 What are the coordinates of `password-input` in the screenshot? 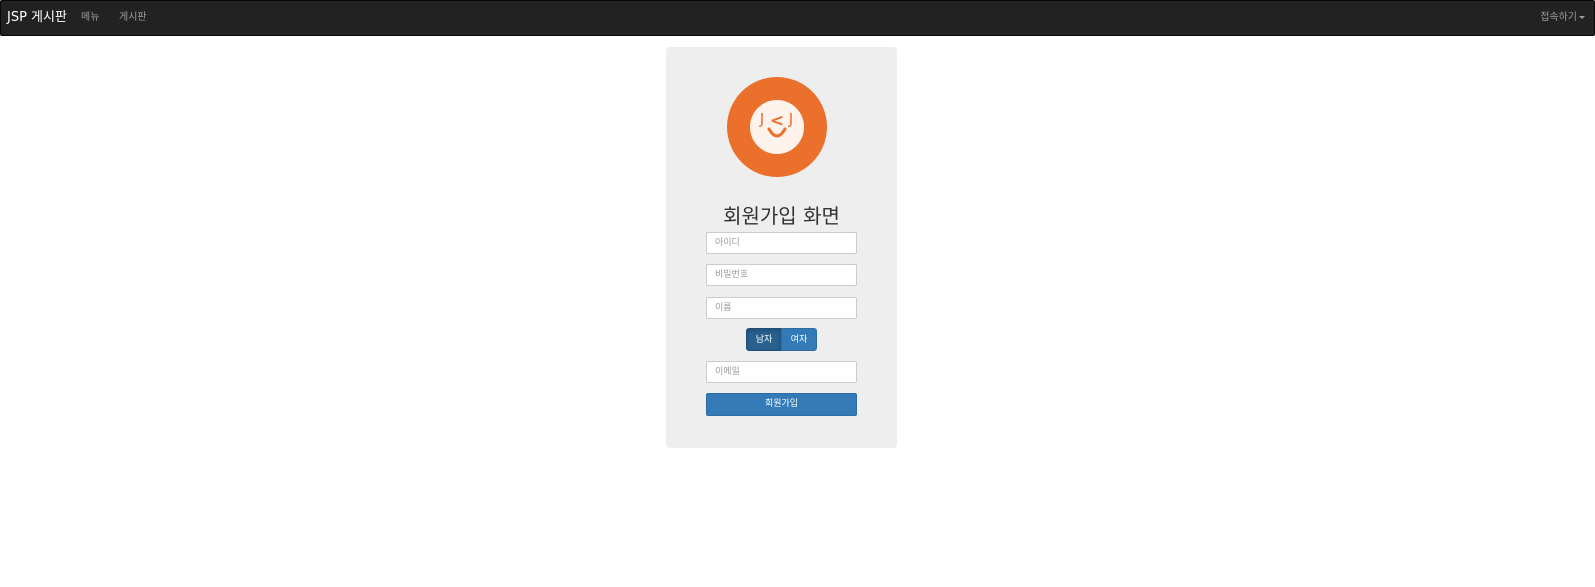 It's located at (781, 275).